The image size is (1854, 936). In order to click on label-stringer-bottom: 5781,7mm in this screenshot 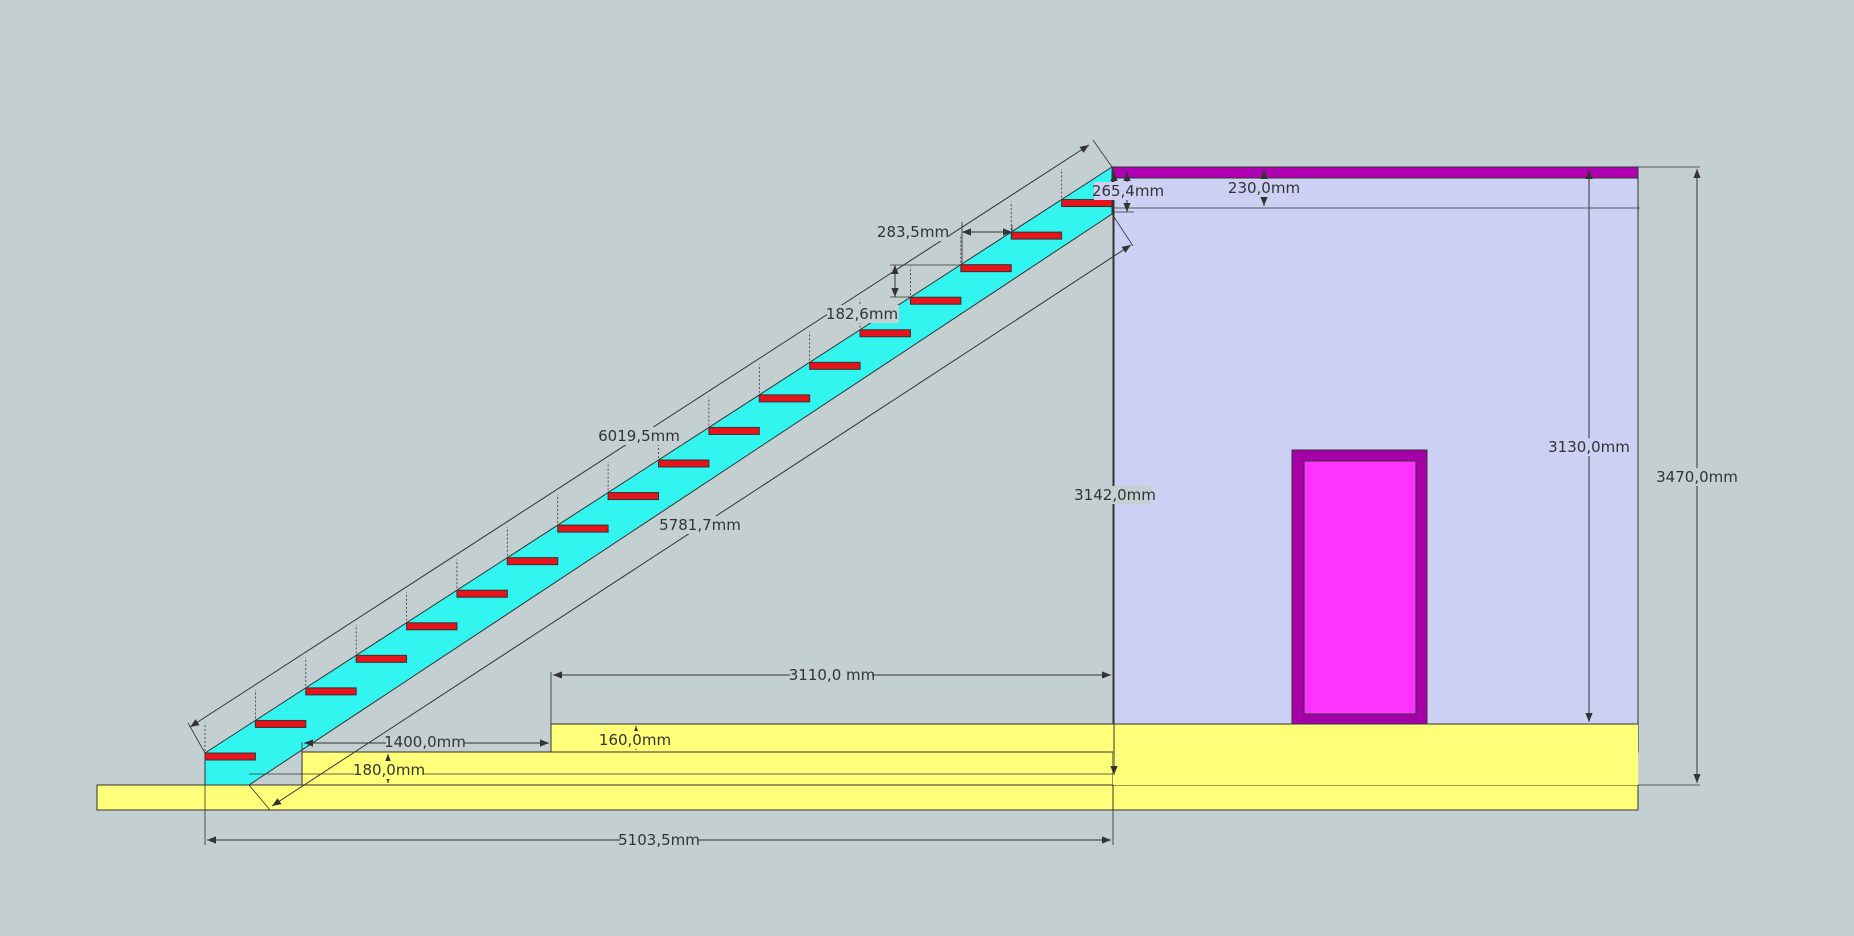, I will do `click(700, 525)`.